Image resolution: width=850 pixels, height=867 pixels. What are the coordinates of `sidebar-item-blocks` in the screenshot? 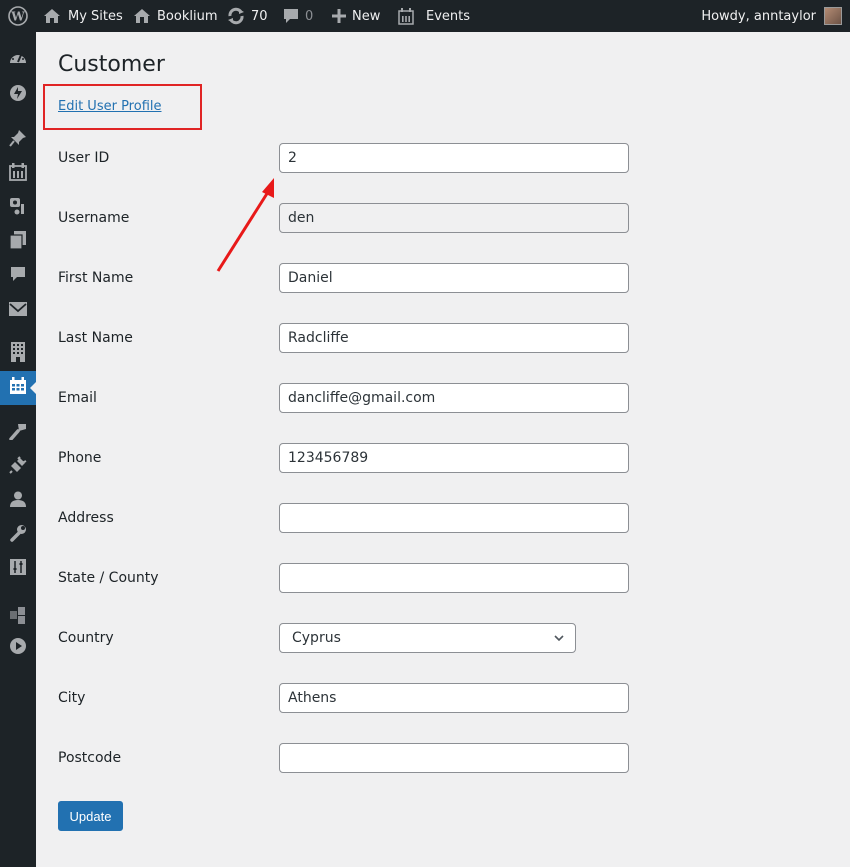 It's located at (18, 617).